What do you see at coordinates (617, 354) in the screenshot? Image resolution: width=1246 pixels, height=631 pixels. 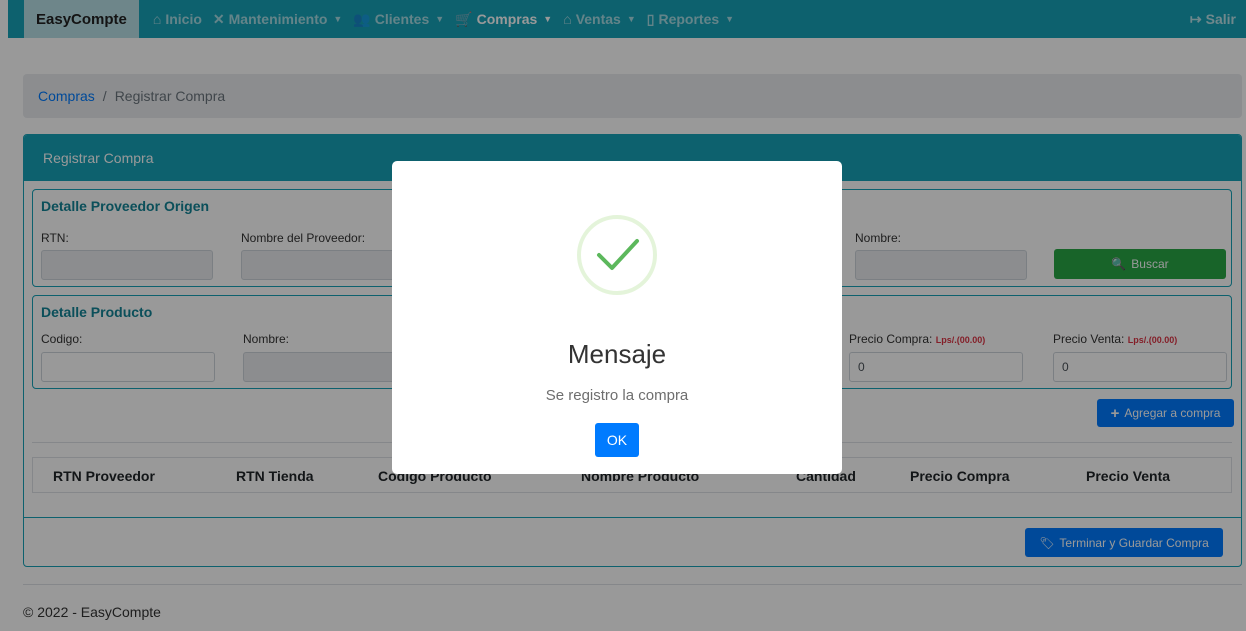 I see `modal-title: Mensaje` at bounding box center [617, 354].